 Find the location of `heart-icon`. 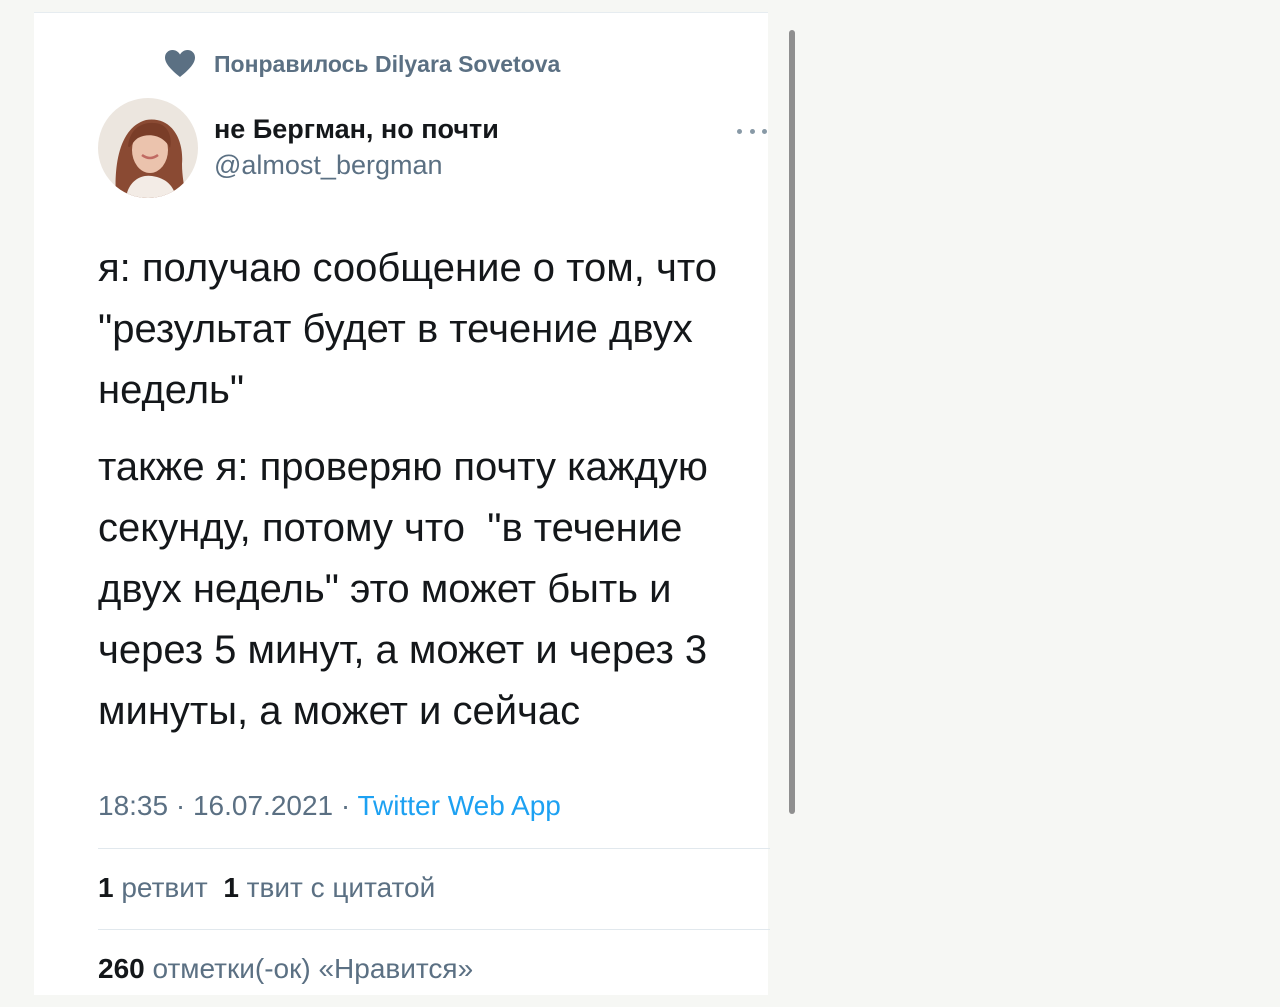

heart-icon is located at coordinates (180, 64).